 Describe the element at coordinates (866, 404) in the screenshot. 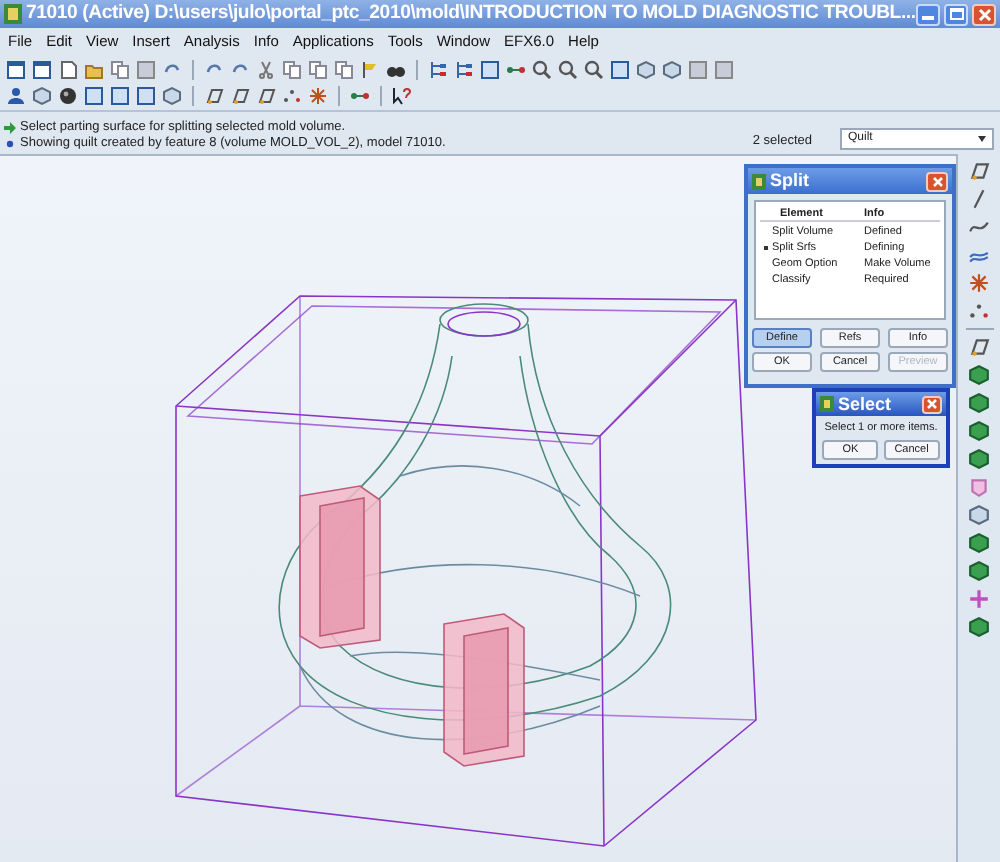

I see `dialog-title: Select` at that location.